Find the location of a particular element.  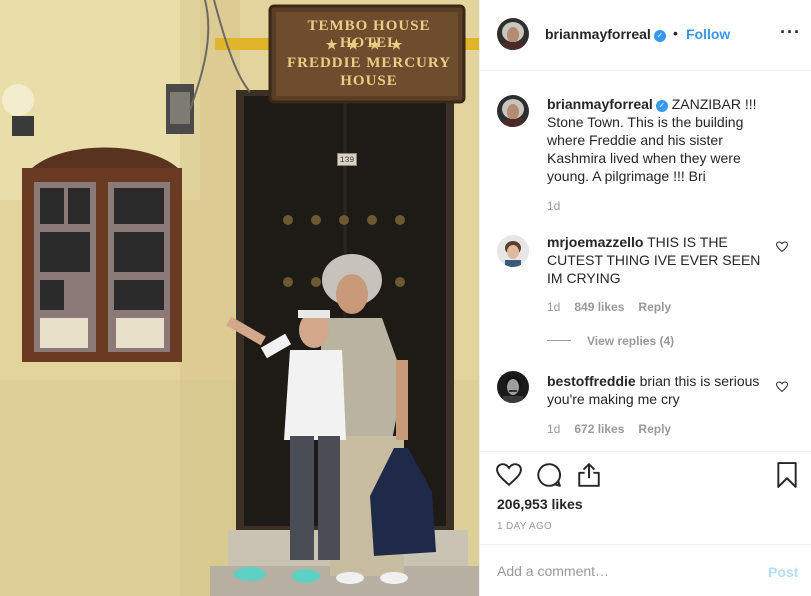

author-username: brianmayforreal ✓ is located at coordinates (605, 34).